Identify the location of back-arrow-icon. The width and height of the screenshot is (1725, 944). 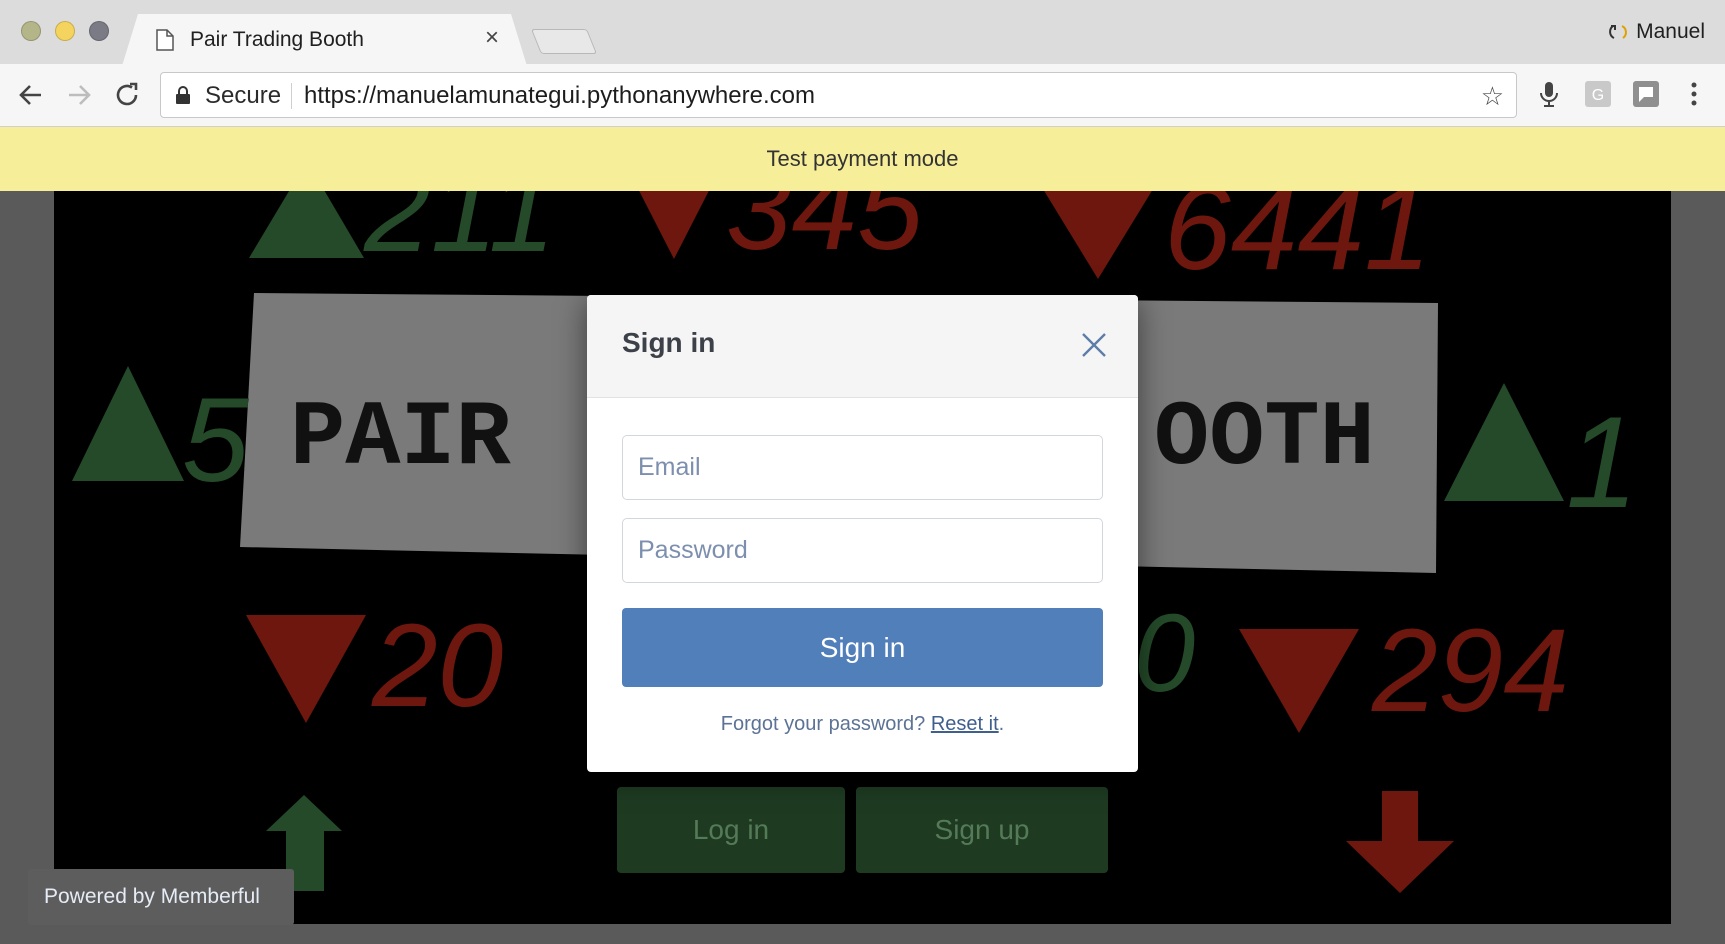
(31, 95).